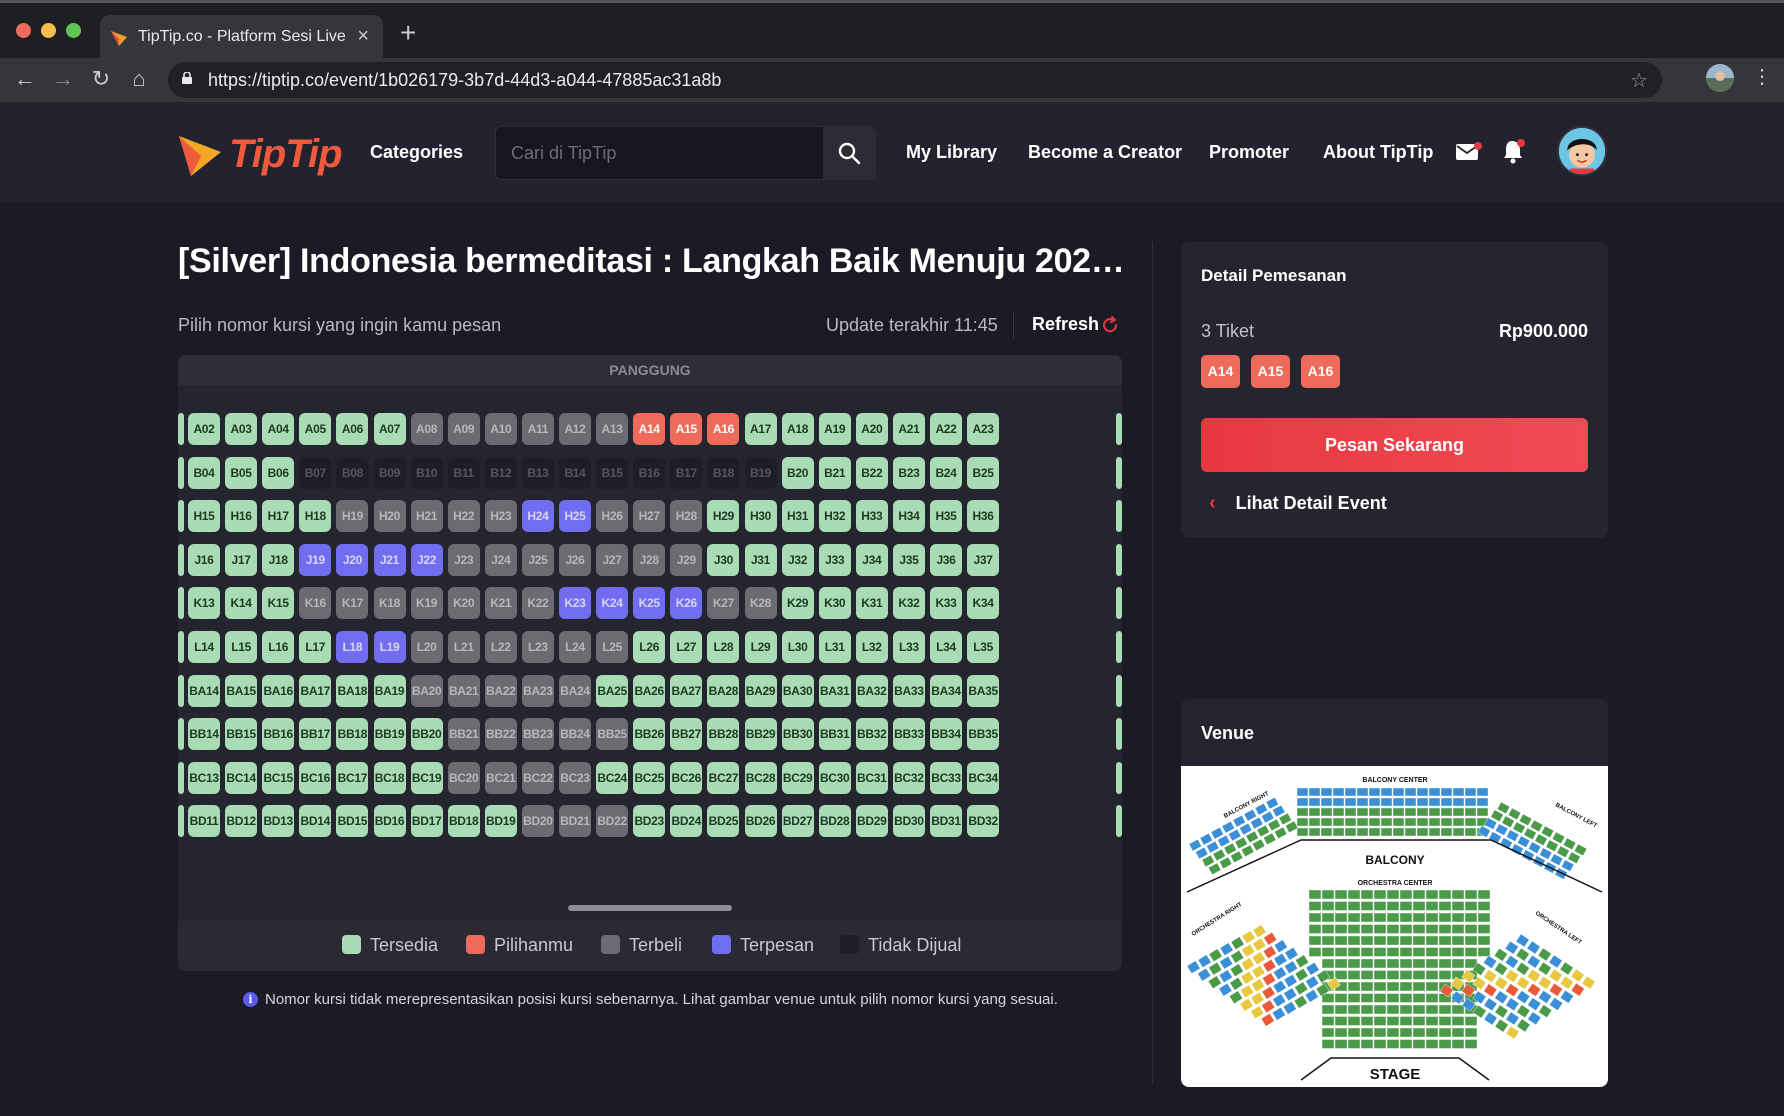 Image resolution: width=1784 pixels, height=1116 pixels. I want to click on seat-available: L14, so click(204, 647).